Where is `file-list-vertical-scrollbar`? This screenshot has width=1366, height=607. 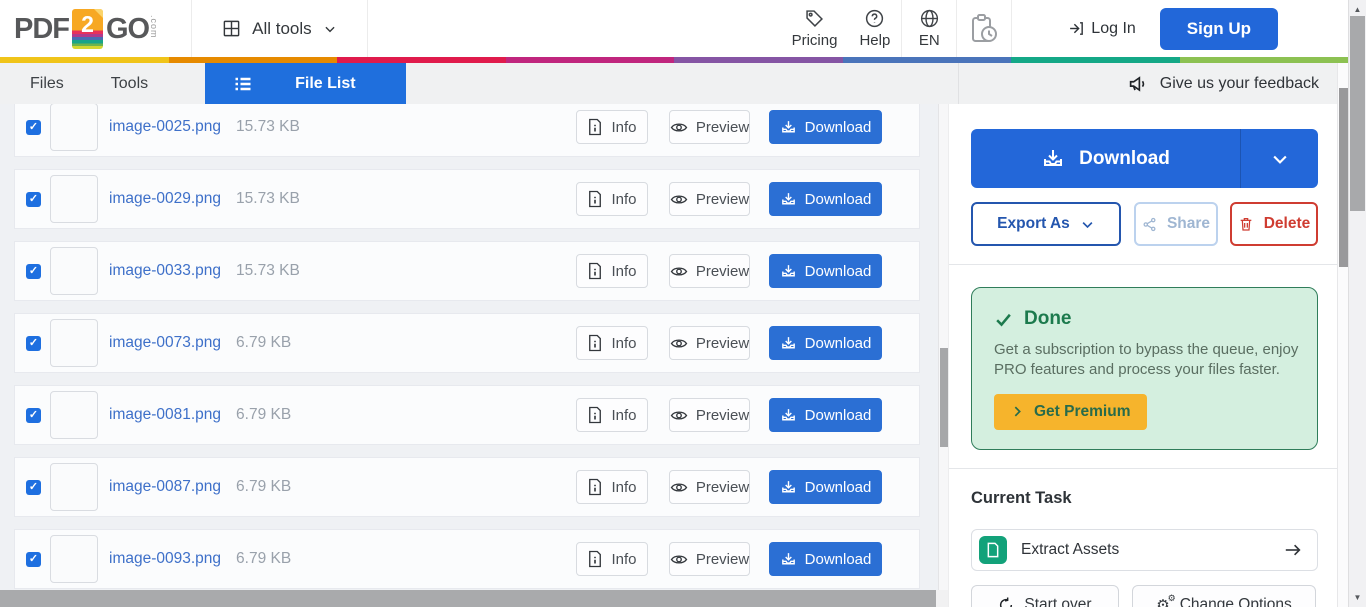
file-list-vertical-scrollbar is located at coordinates (943, 347).